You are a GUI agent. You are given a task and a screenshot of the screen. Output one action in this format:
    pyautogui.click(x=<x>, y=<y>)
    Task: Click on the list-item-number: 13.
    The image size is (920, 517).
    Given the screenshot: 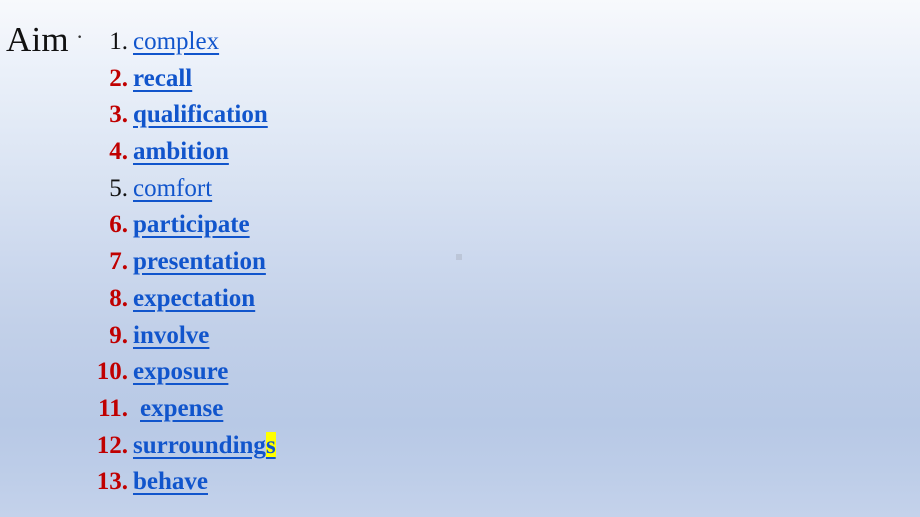 What is the action you would take?
    pyautogui.click(x=112, y=482)
    